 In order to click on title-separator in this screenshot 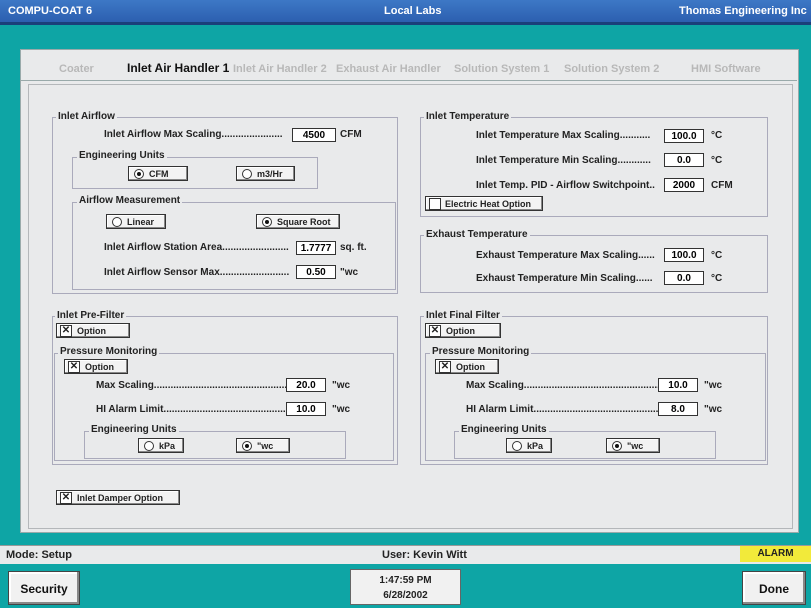, I will do `click(405, 23)`.